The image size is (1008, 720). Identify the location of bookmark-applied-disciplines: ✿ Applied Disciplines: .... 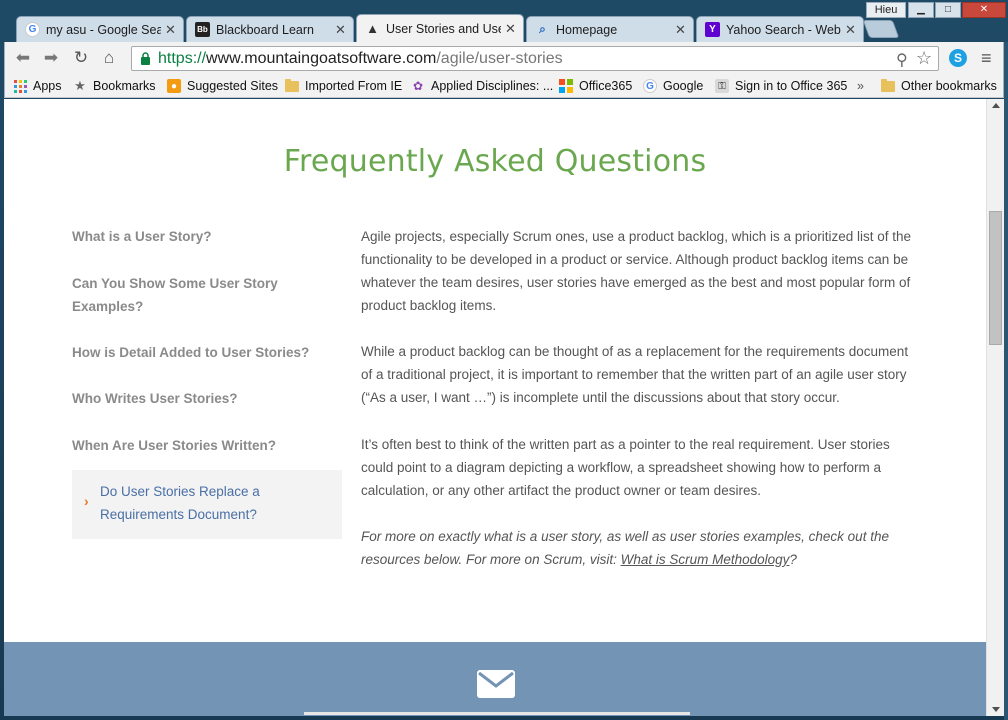
(482, 86).